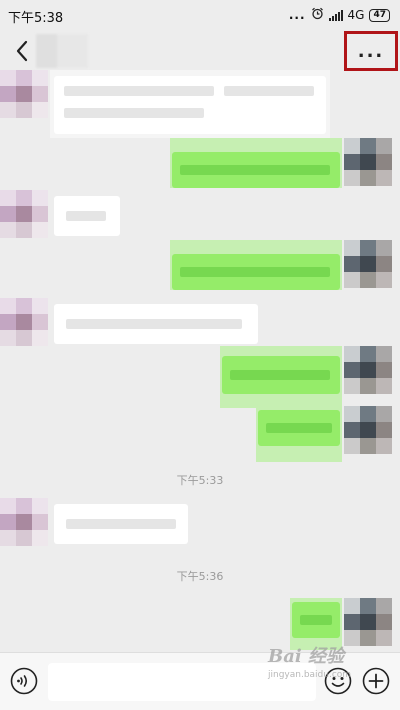 The height and width of the screenshot is (710, 400). Describe the element at coordinates (379, 15) in the screenshot. I see `battery-indicator: 47` at that location.